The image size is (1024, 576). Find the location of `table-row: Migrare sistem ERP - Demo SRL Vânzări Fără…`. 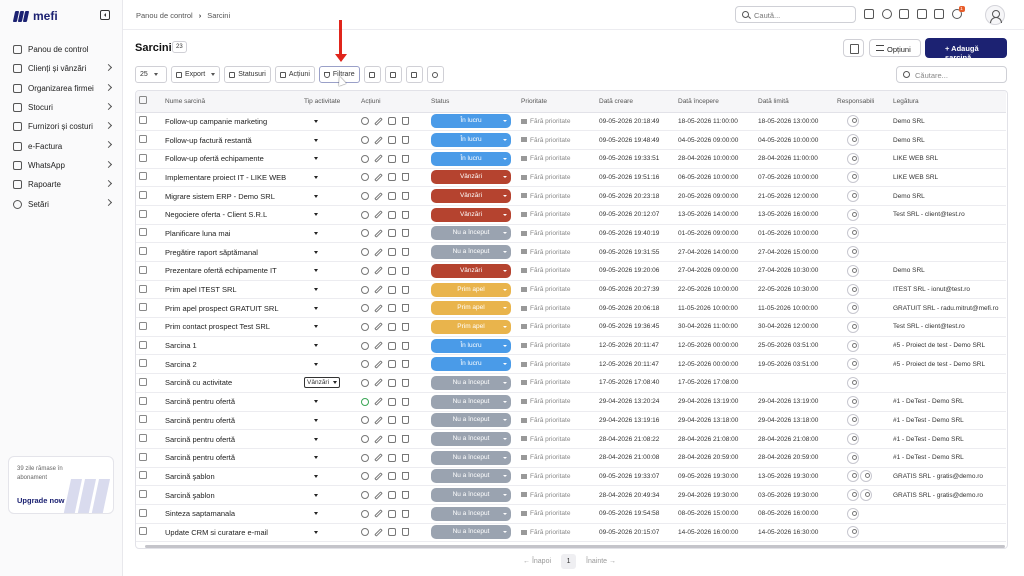

table-row: Migrare sistem ERP - Demo SRL Vânzări Fără… is located at coordinates (571, 196).